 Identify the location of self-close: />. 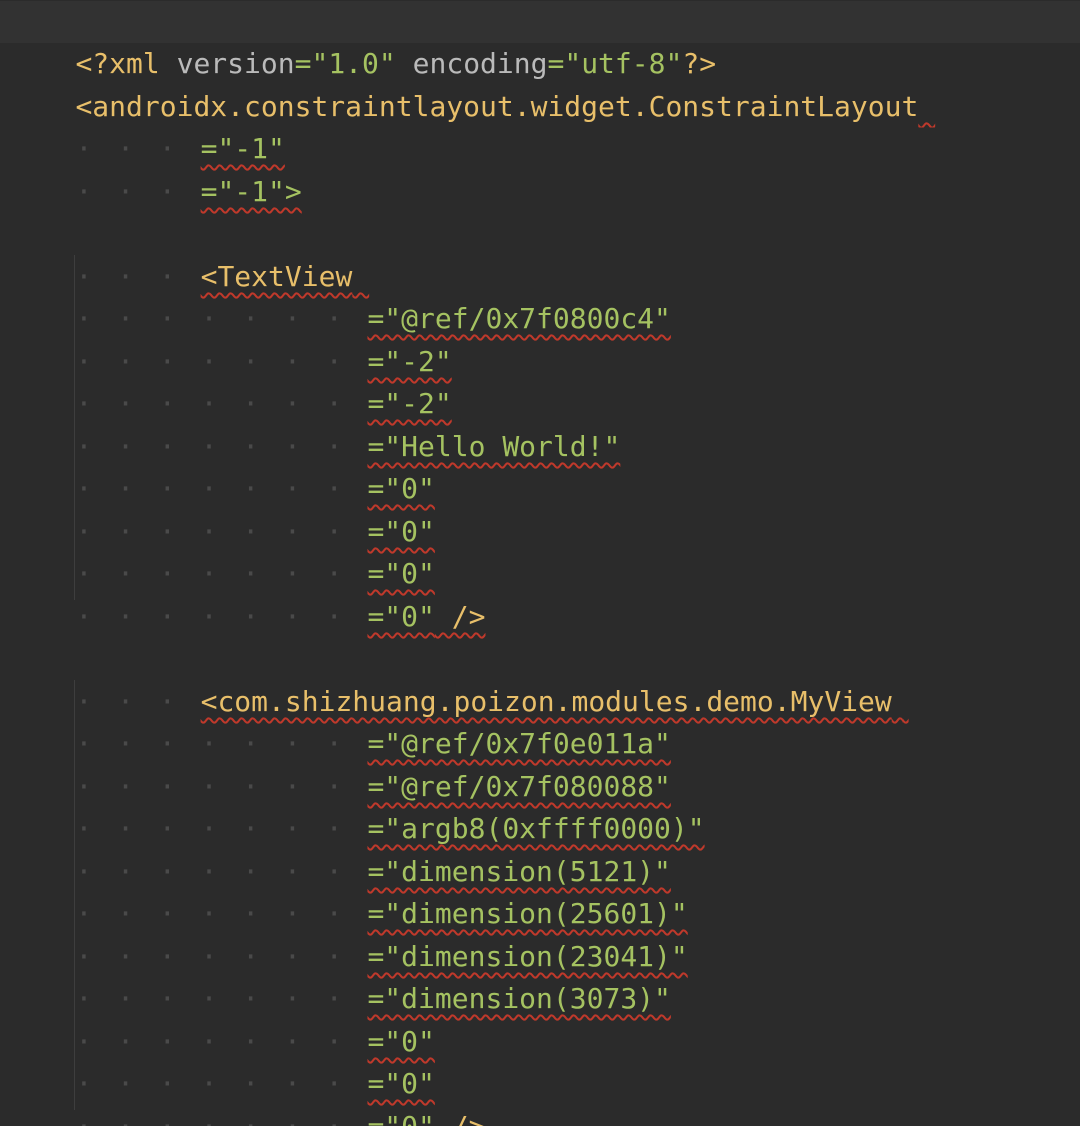
(460, 1118).